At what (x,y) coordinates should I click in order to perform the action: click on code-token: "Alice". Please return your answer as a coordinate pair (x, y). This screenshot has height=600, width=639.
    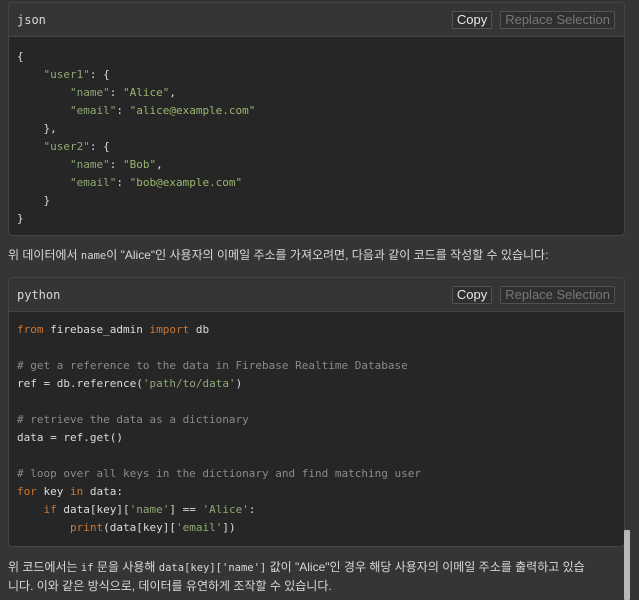
    Looking at the image, I should click on (146, 92).